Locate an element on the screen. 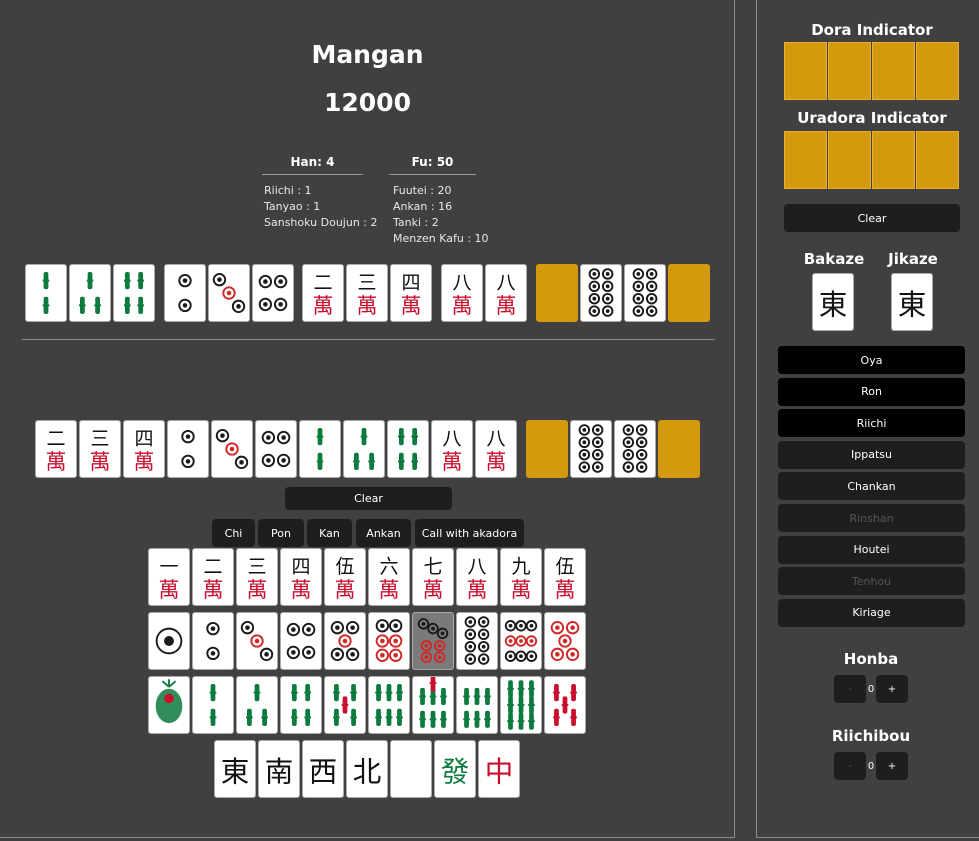  riichi-toggle: Riichi is located at coordinates (871, 423).